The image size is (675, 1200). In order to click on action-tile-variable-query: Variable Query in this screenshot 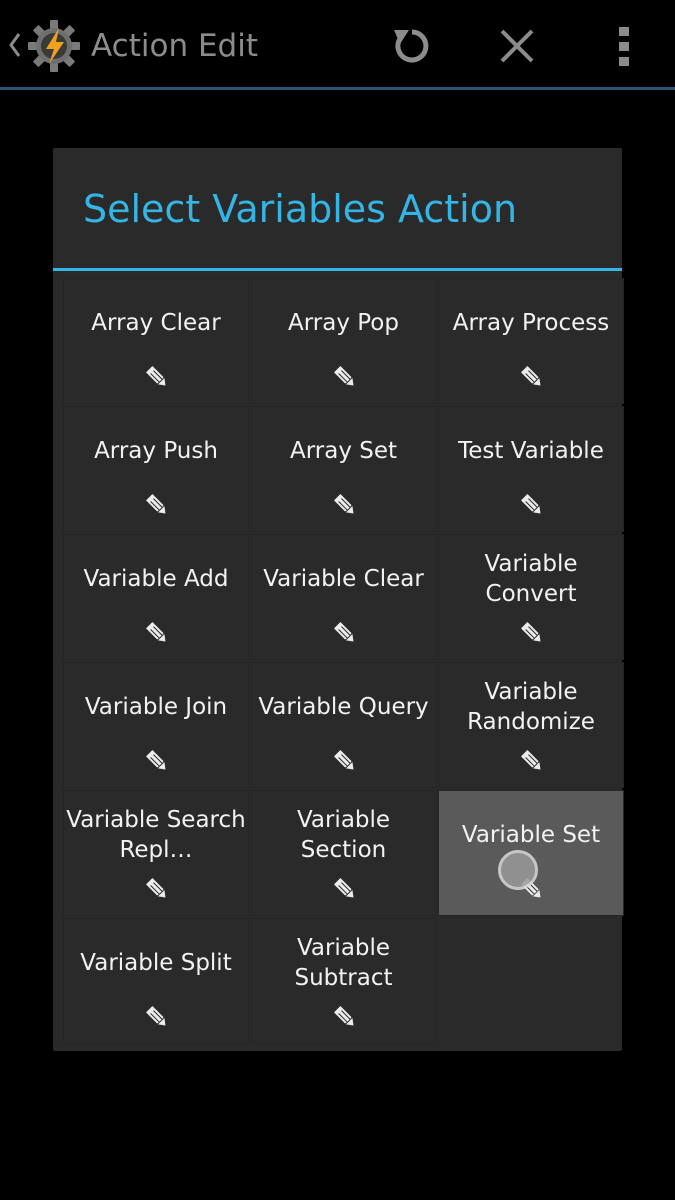, I will do `click(343, 725)`.